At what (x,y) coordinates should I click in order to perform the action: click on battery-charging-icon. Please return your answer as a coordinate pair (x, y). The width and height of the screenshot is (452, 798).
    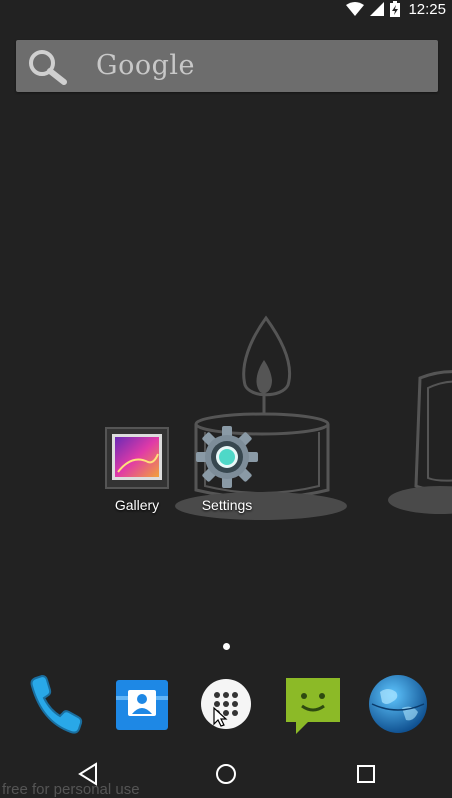
    Looking at the image, I should click on (395, 9).